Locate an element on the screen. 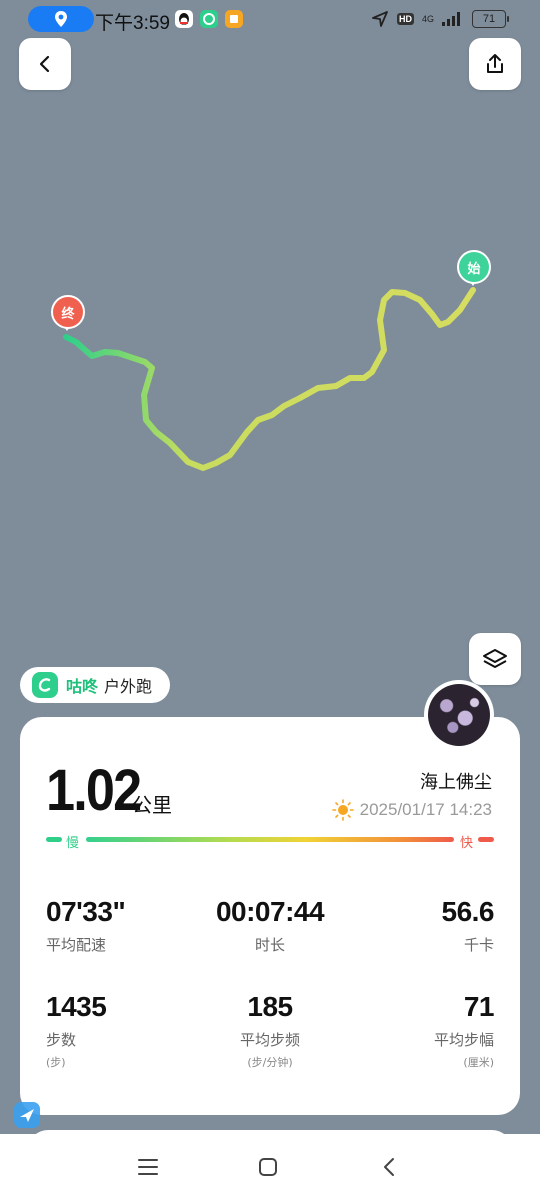 This screenshot has width=540, height=1200. date-row: 2025/01/17 14:23 is located at coordinates (411, 810).